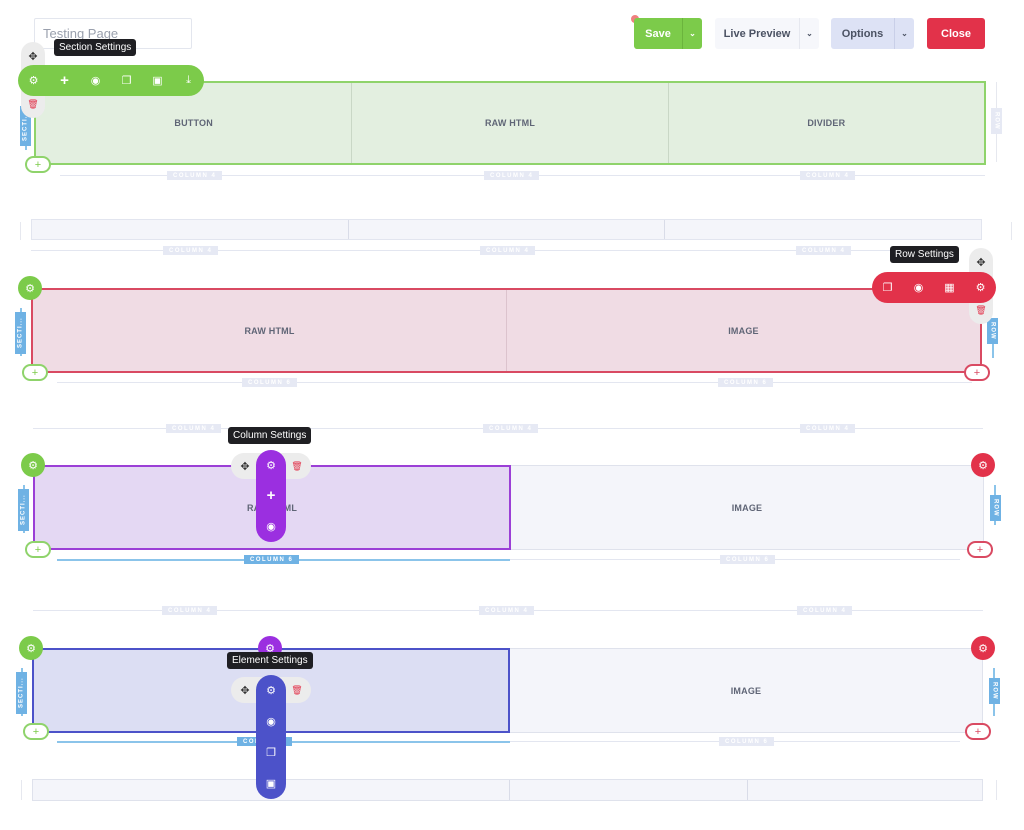  I want to click on options-button: Options ⌄, so click(872, 33).